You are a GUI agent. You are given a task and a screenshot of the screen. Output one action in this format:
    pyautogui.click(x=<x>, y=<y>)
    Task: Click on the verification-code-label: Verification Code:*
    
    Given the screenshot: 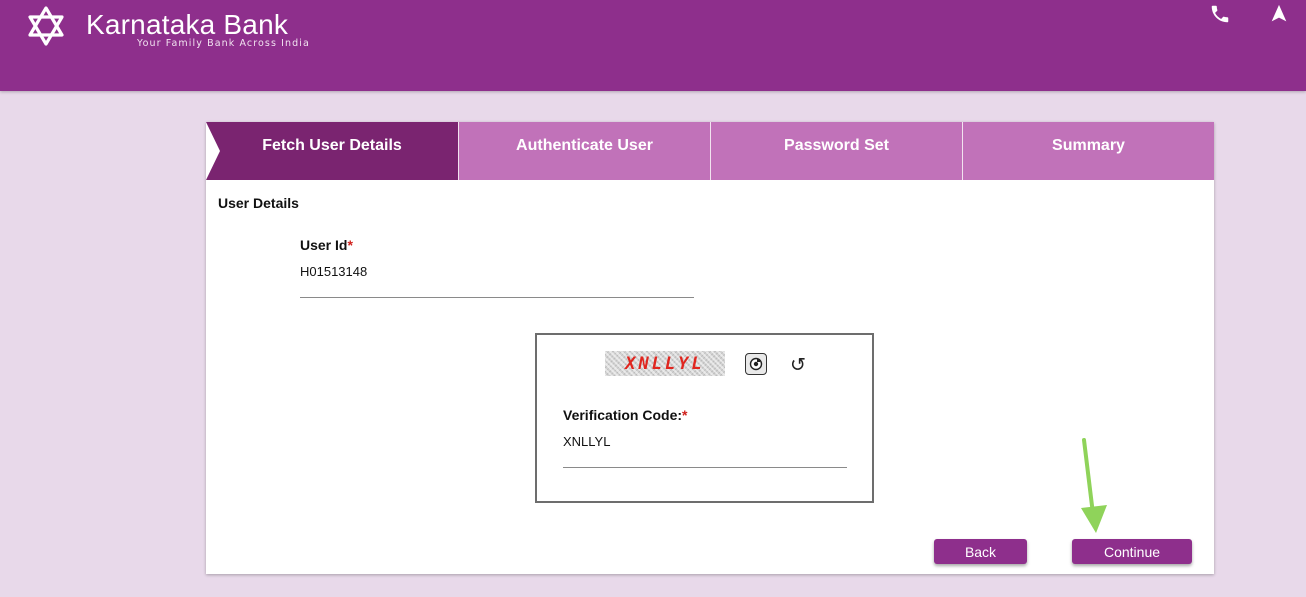 What is the action you would take?
    pyautogui.click(x=625, y=415)
    